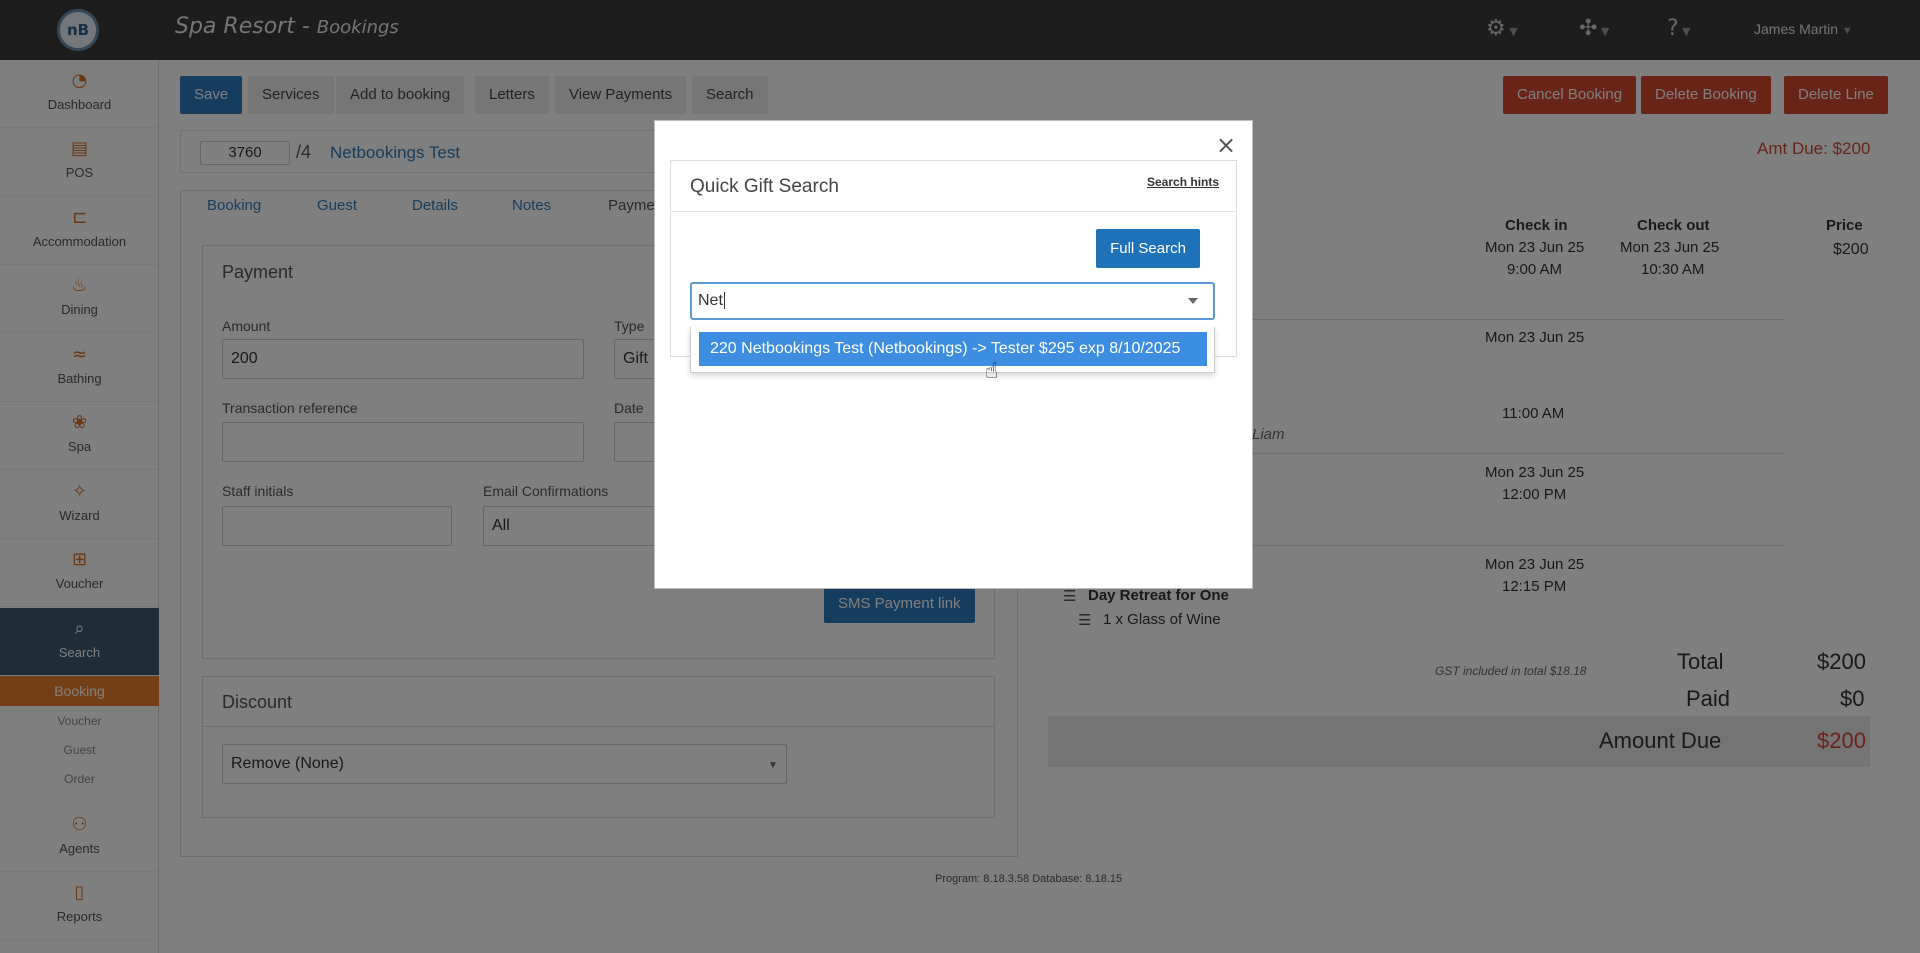 Image resolution: width=1920 pixels, height=953 pixels. What do you see at coordinates (1226, 145) in the screenshot?
I see `close-icon: ×` at bounding box center [1226, 145].